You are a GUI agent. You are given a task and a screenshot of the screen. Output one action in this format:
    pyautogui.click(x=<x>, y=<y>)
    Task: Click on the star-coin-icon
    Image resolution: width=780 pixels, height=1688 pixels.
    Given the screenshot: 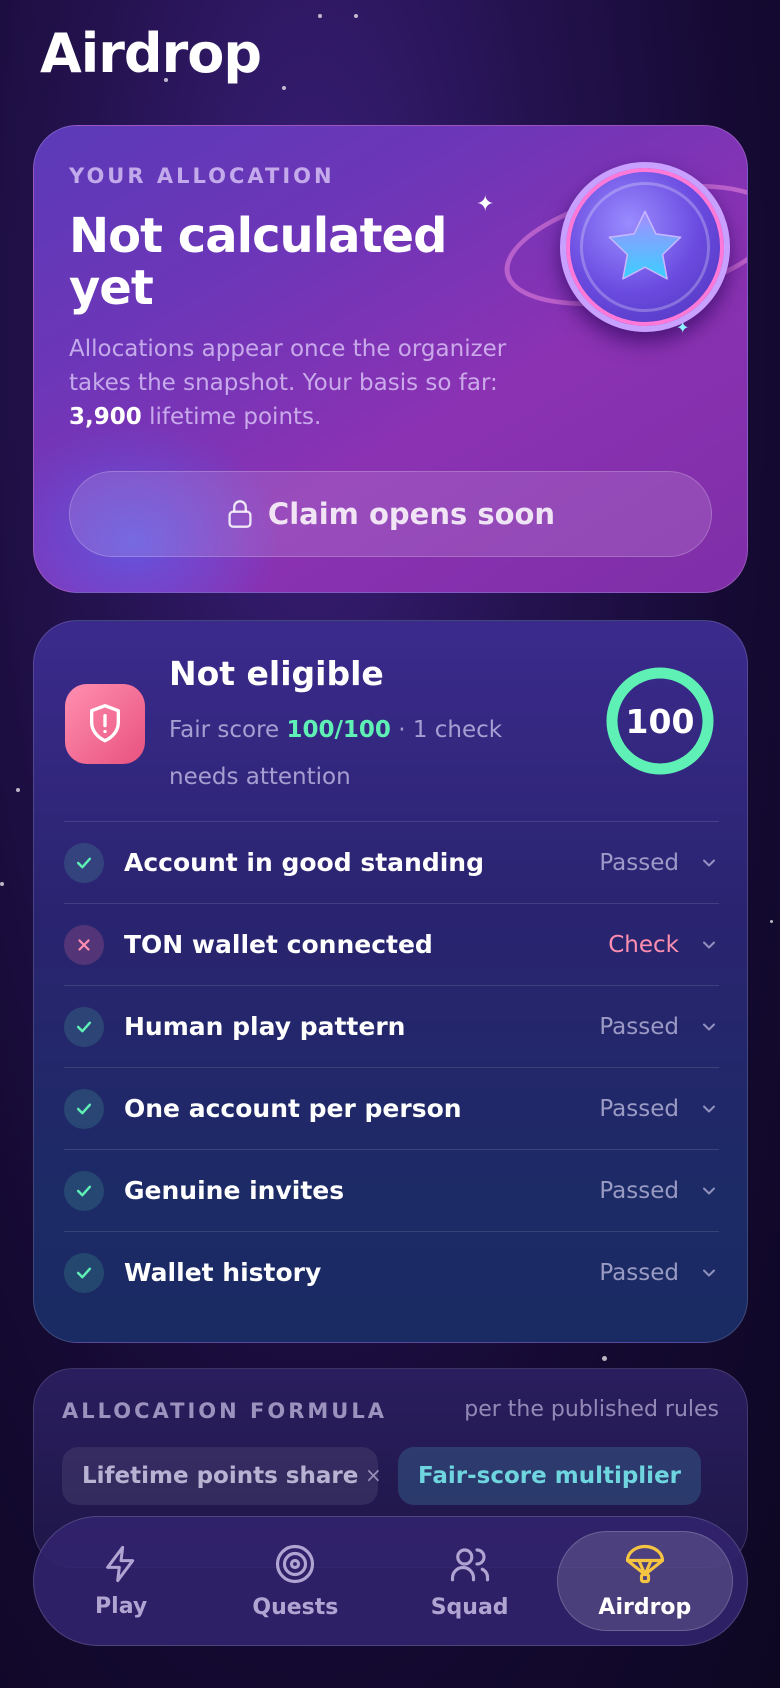 What is the action you would take?
    pyautogui.click(x=645, y=247)
    